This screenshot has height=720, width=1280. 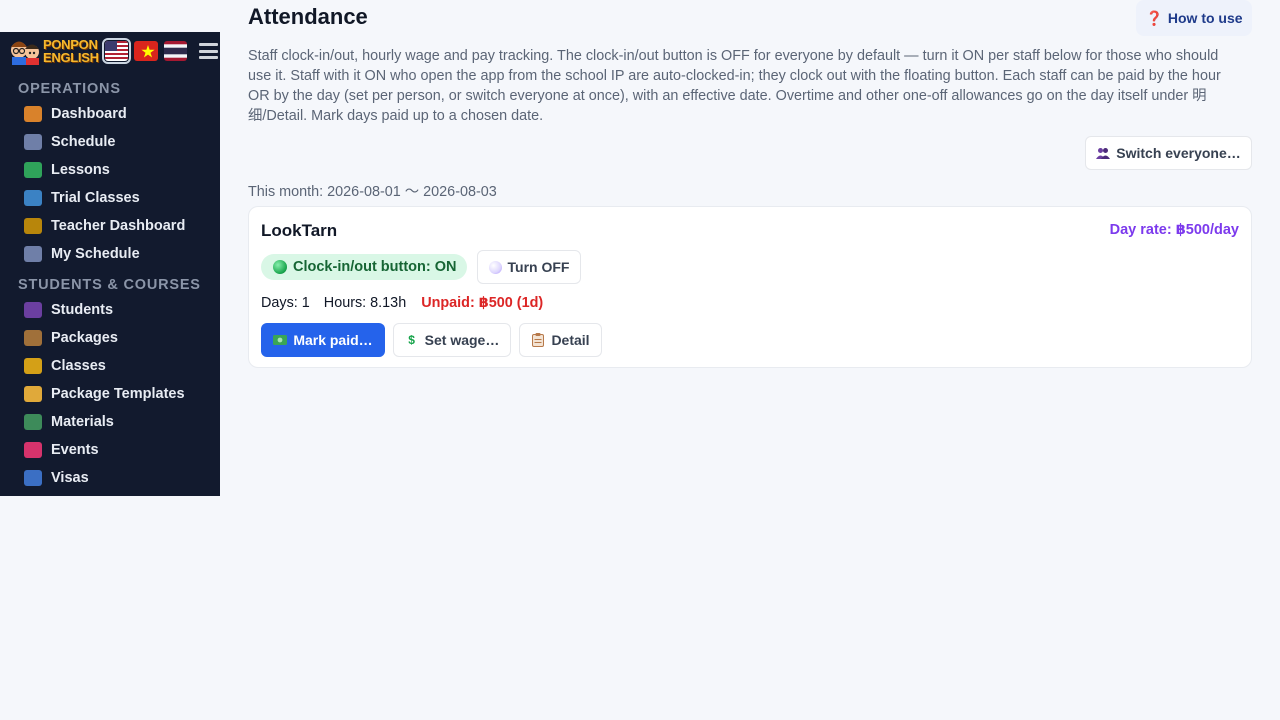 I want to click on page-title: Attendance, so click(x=308, y=16).